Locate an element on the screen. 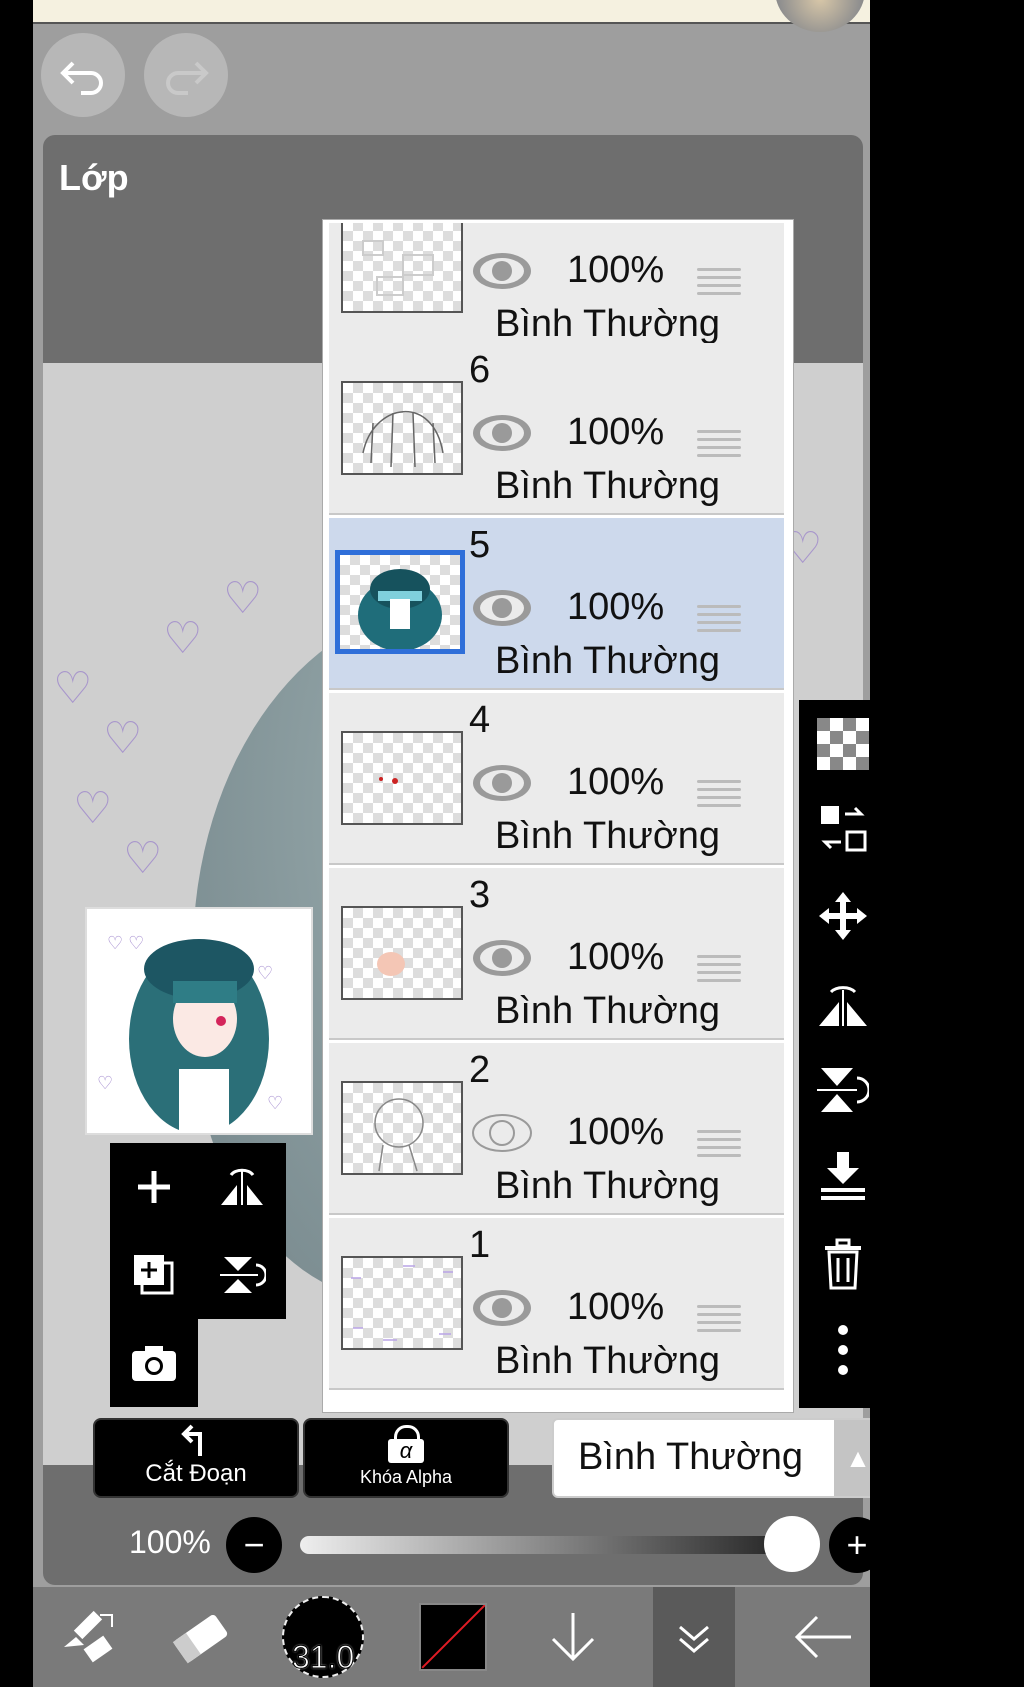 This screenshot has height=1687, width=1024. blend-mode-select: Bình Thường ▲ is located at coordinates (711, 1458).